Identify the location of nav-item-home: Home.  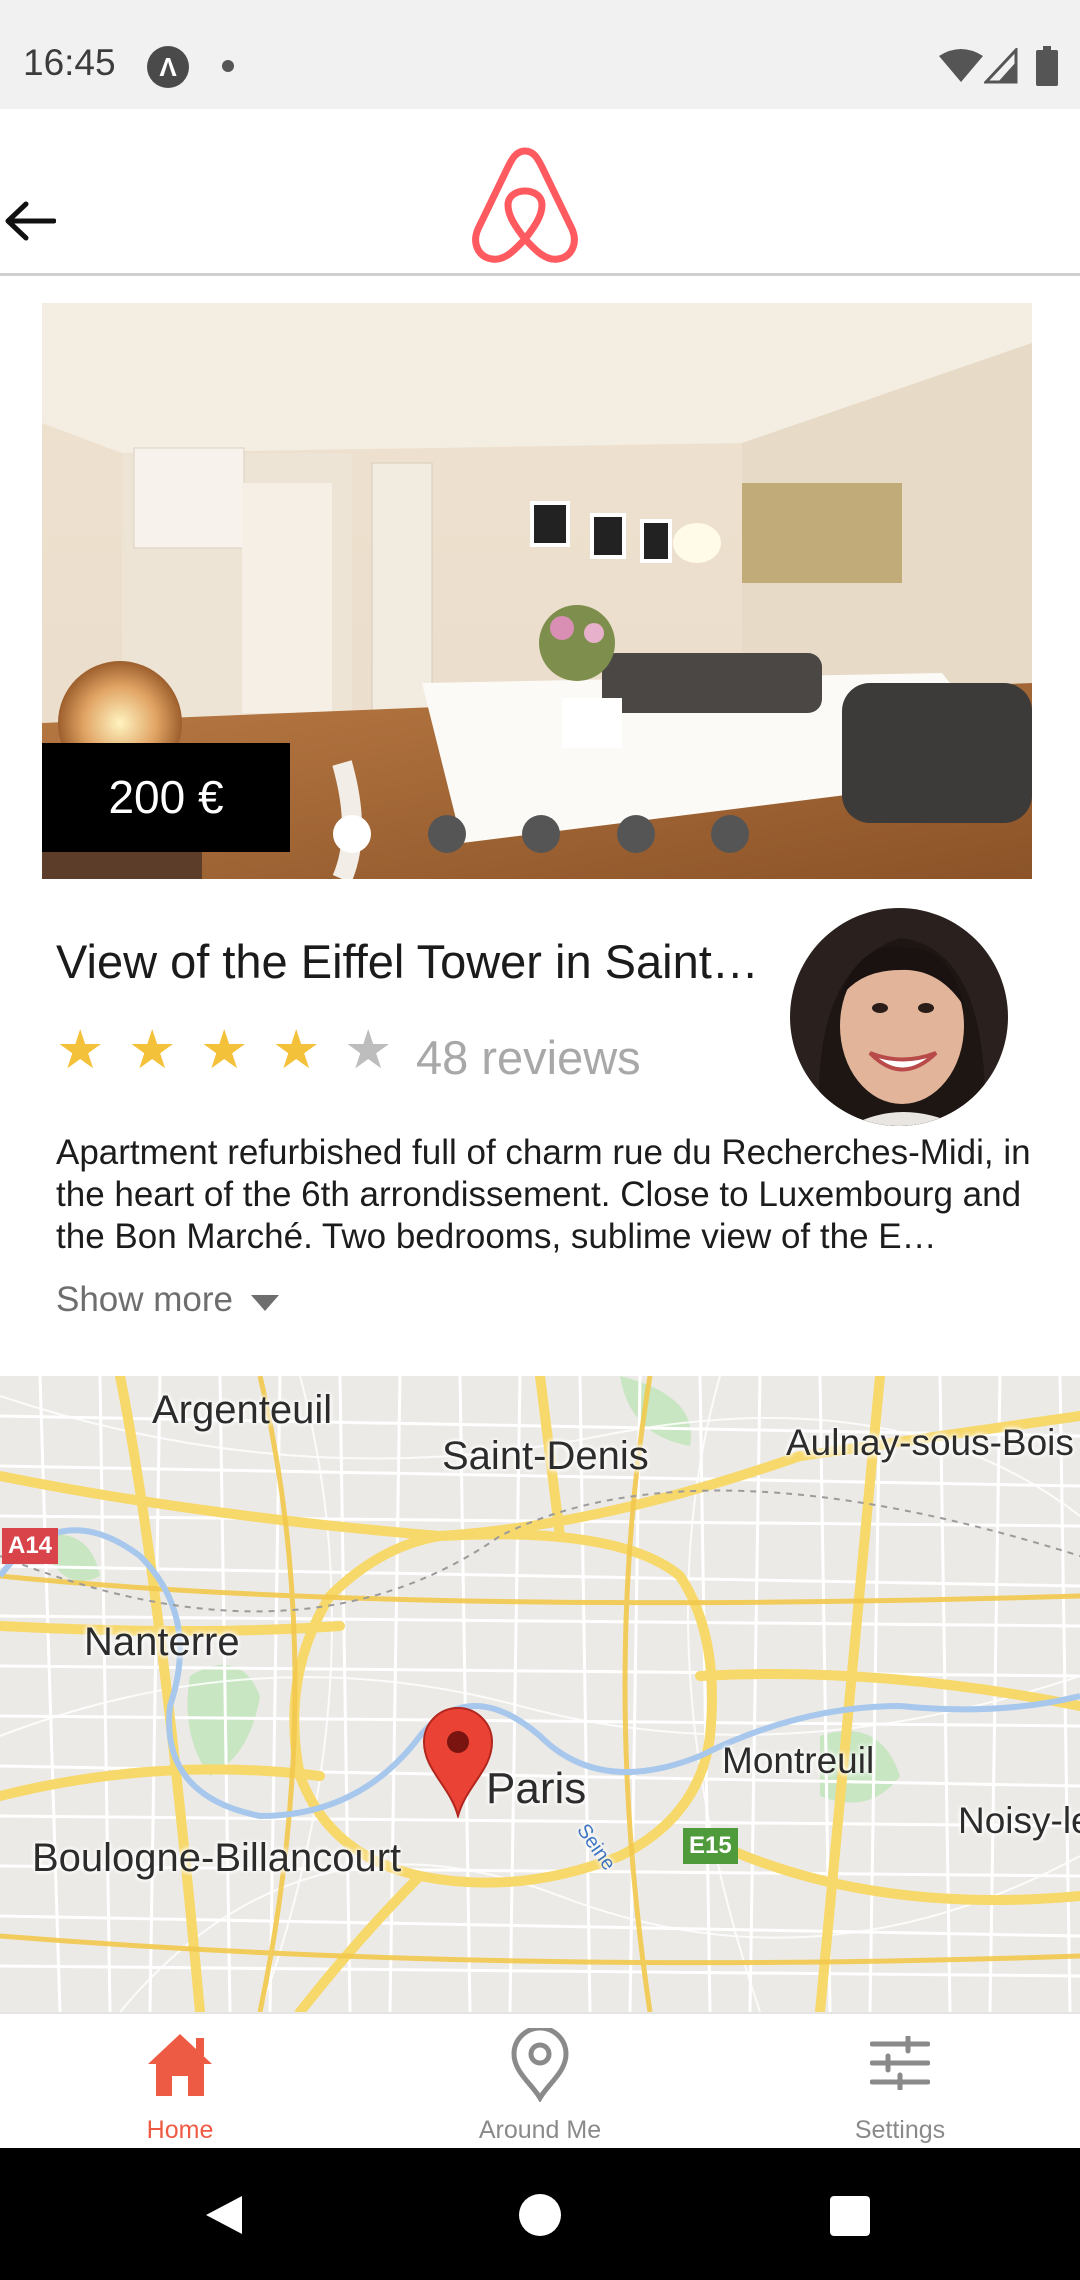
(180, 2082).